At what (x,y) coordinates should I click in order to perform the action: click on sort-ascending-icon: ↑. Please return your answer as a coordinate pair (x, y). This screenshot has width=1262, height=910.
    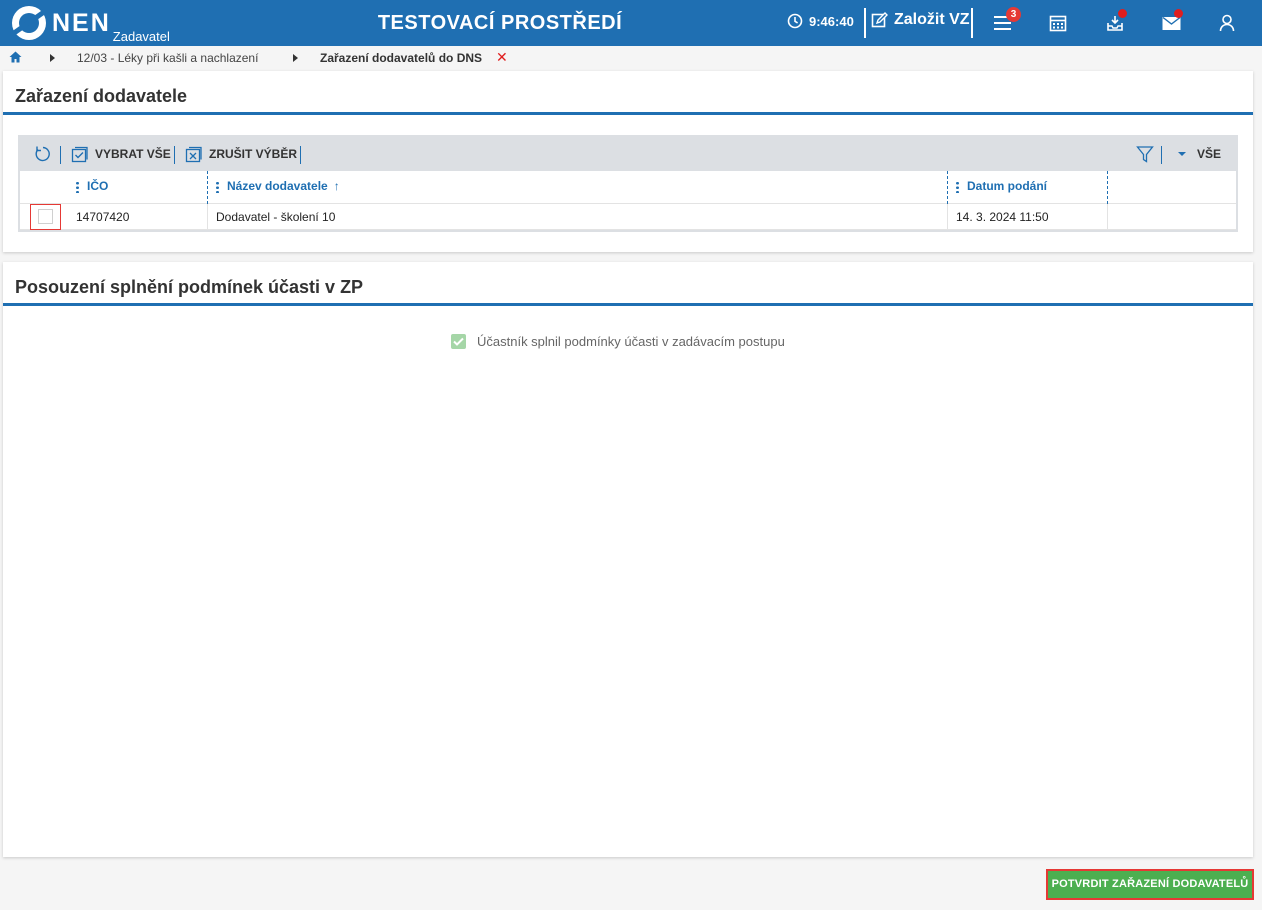
    Looking at the image, I should click on (336, 186).